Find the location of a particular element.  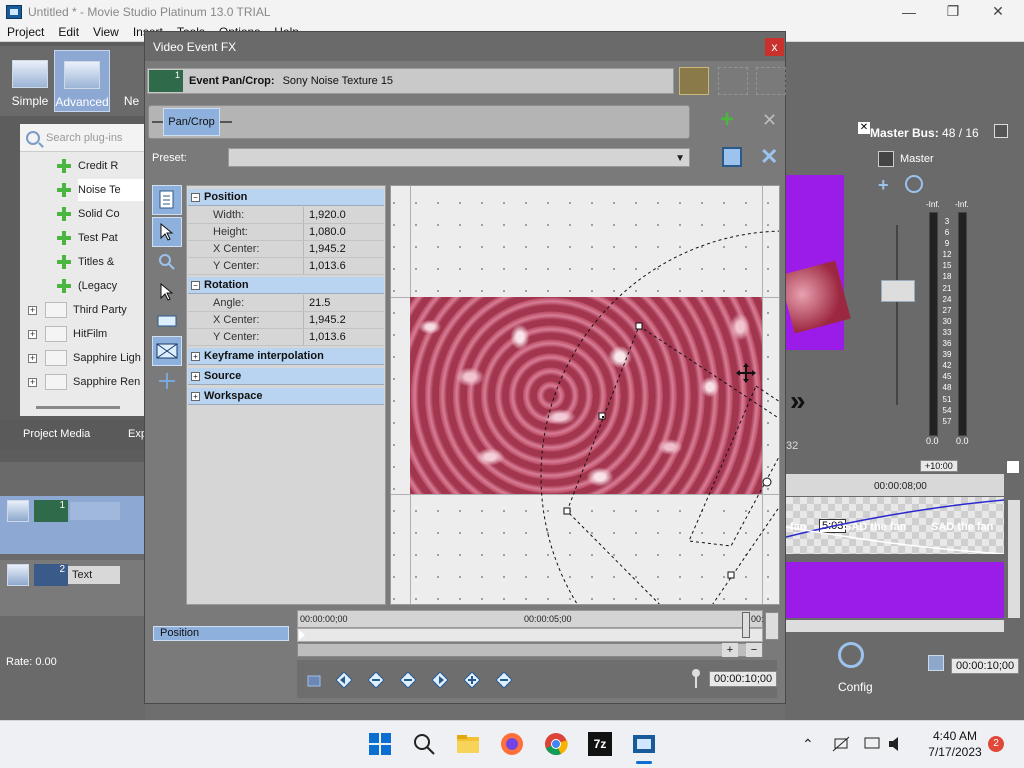

plugin-folder: + HitFilm is located at coordinates (67, 334).